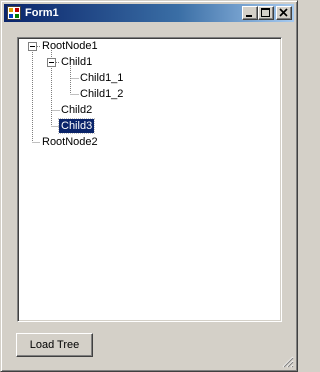 This screenshot has height=372, width=320. Describe the element at coordinates (249, 16) in the screenshot. I see `minimize-icon` at that location.